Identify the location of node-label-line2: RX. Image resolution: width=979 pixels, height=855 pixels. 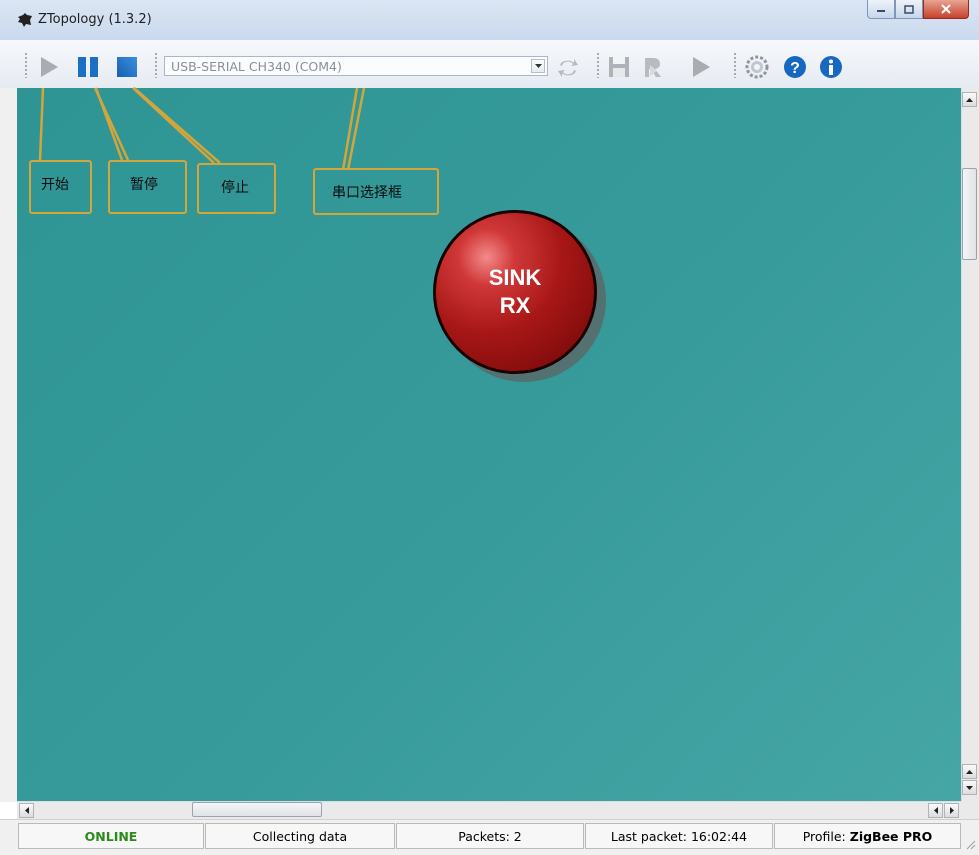
(515, 305).